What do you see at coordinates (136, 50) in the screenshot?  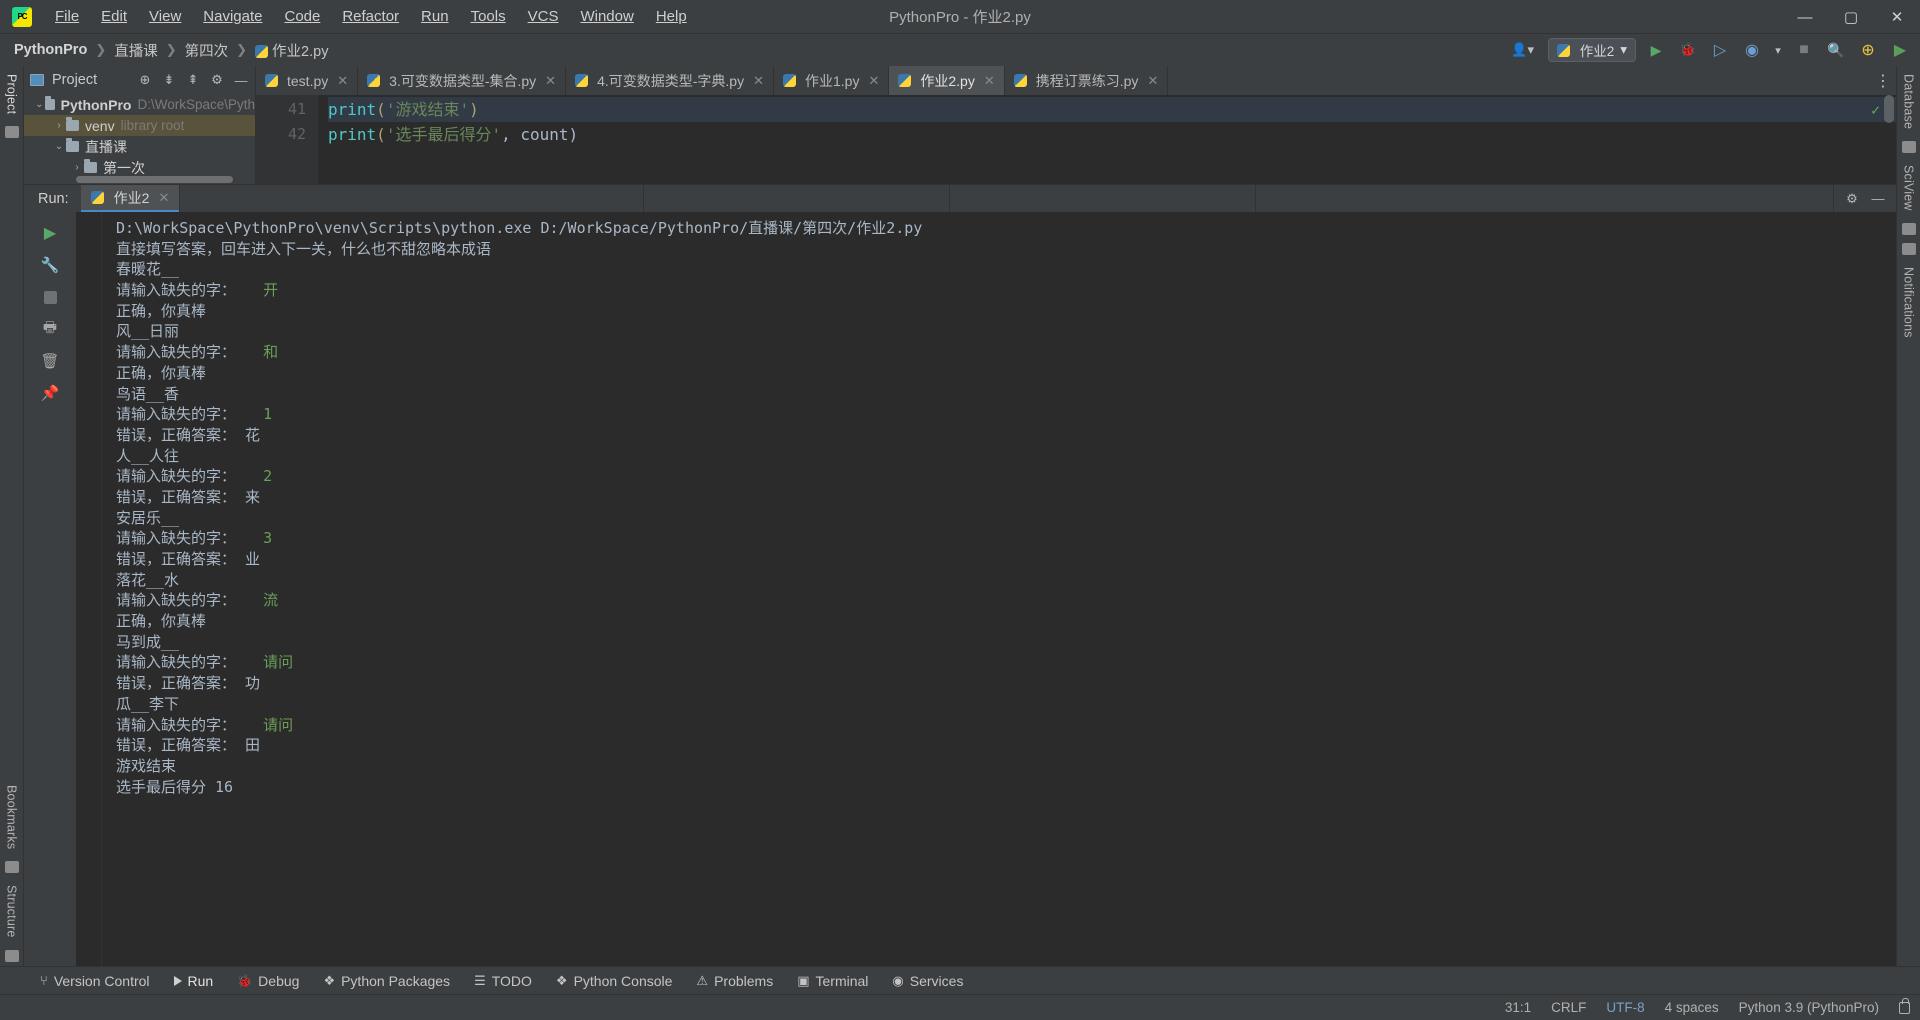 I see `breadcrumb-item-folder1: 直播课` at bounding box center [136, 50].